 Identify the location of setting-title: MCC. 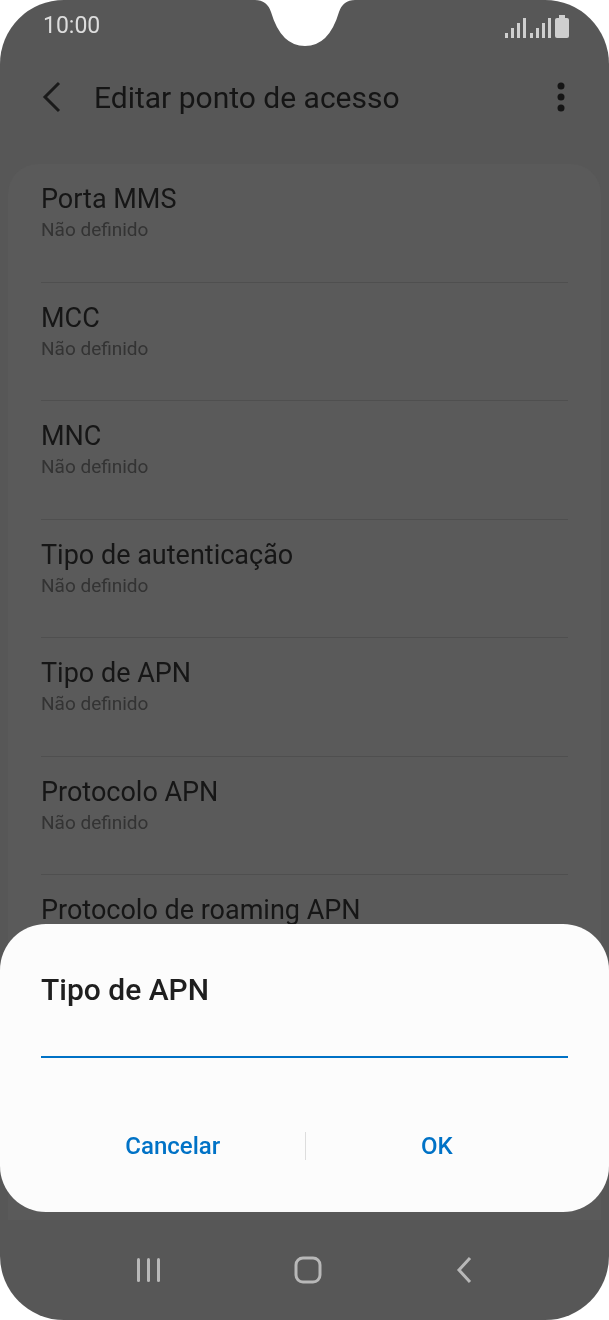
(304, 317).